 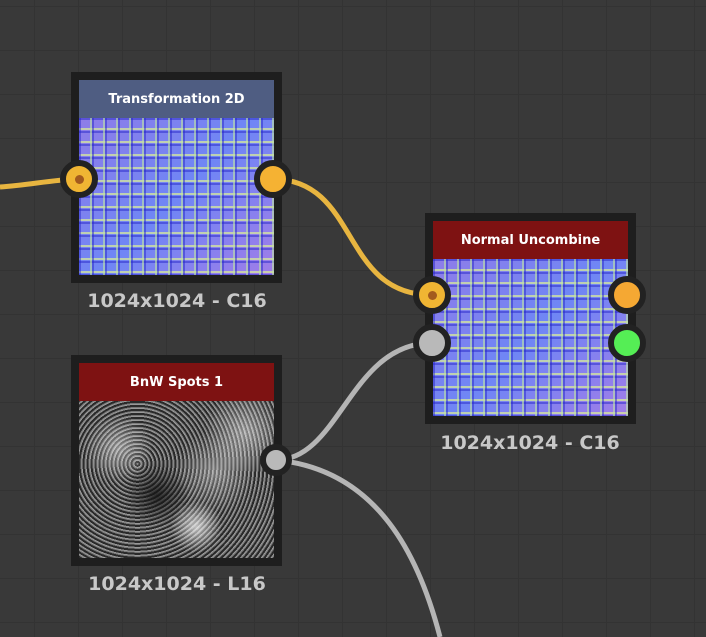 I want to click on node-title: Transformation 2D, so click(x=176, y=99).